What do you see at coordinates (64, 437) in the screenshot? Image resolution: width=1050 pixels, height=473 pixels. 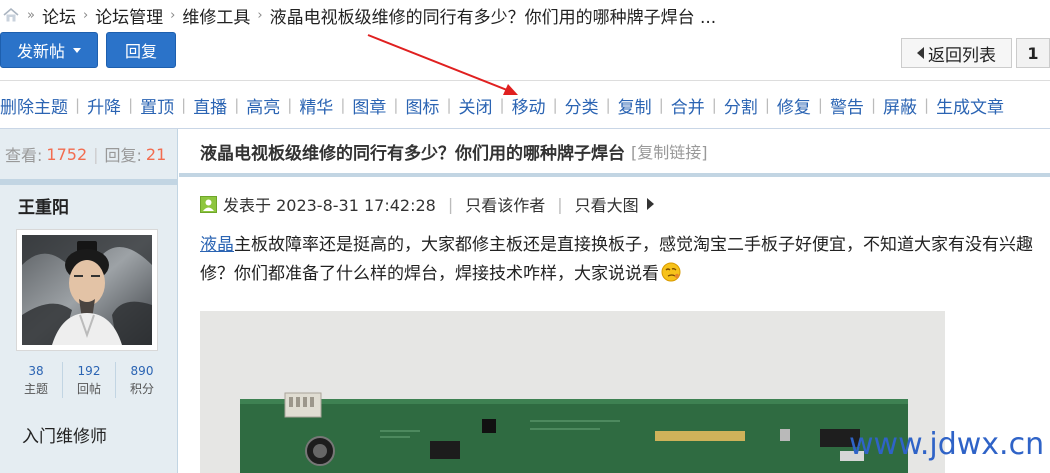 I see `author-rank: 入门维修师` at bounding box center [64, 437].